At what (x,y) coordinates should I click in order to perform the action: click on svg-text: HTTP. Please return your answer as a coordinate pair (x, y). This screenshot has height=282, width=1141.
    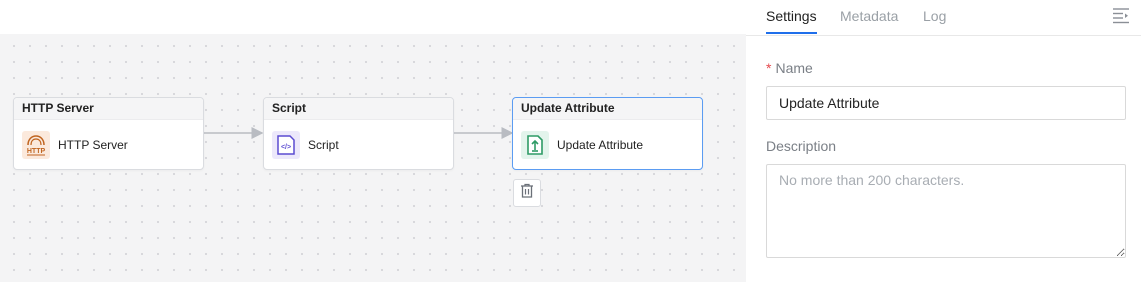
    Looking at the image, I should click on (36, 151).